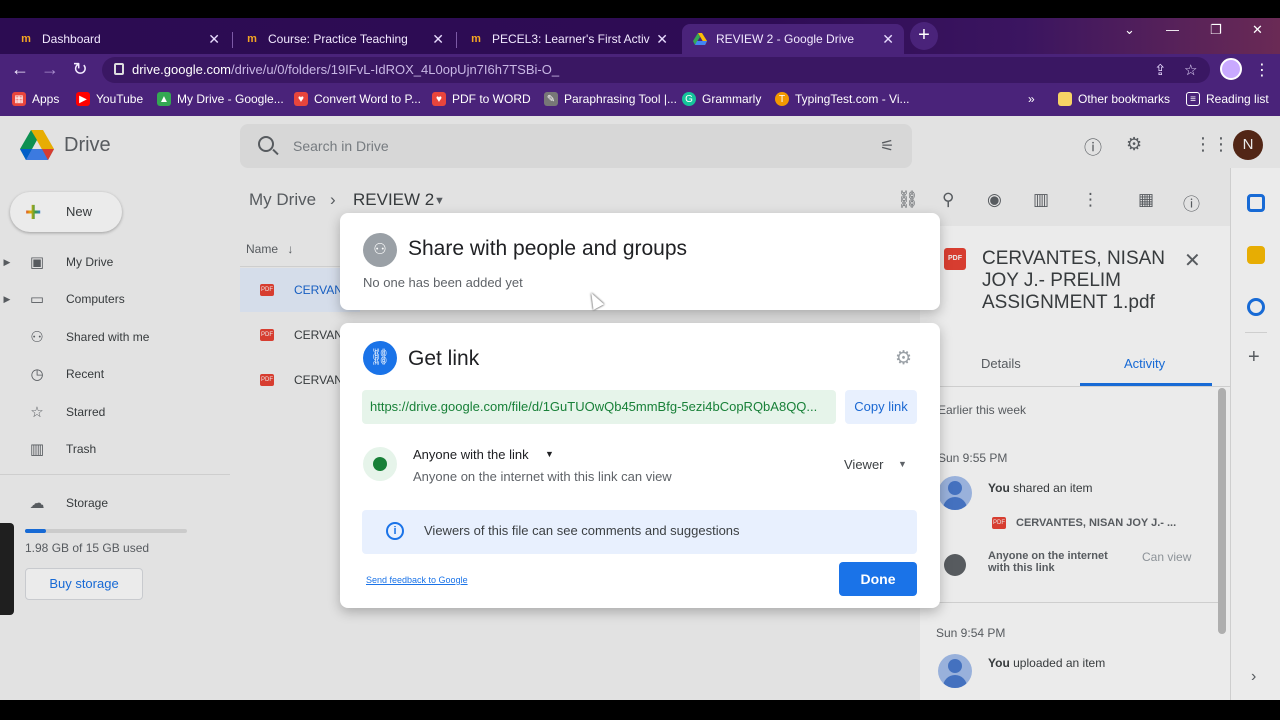 The image size is (1280, 720). What do you see at coordinates (164, 99) in the screenshot?
I see `drive-icon: ▲` at bounding box center [164, 99].